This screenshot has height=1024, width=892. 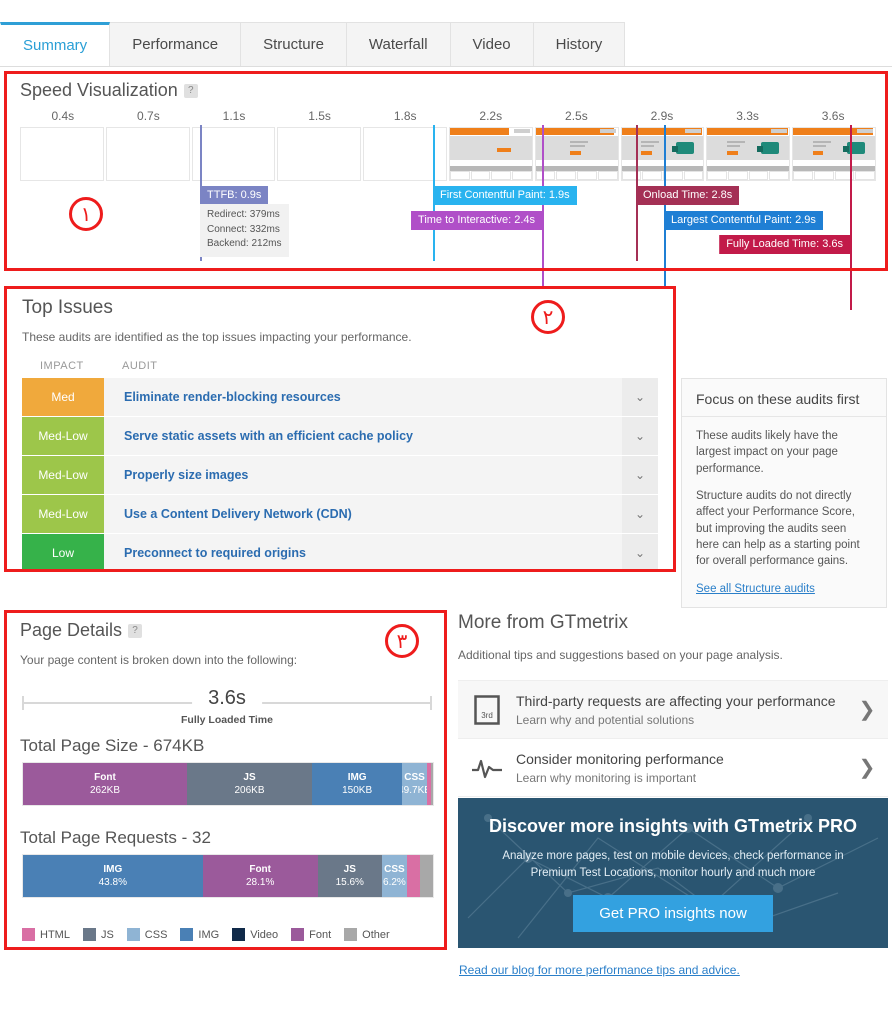 I want to click on tick-label: 1.5s, so click(x=319, y=116).